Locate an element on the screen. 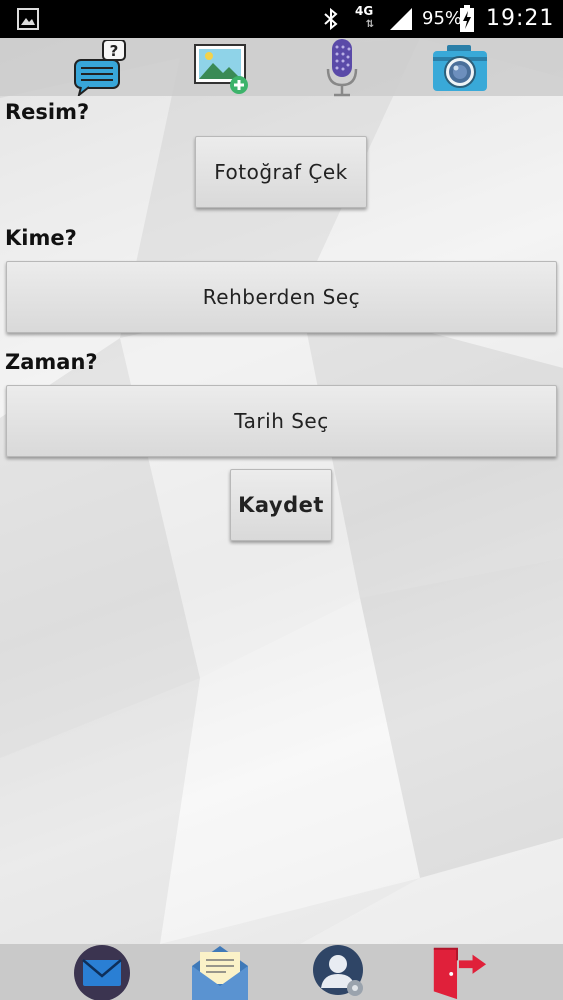 This screenshot has height=1000, width=563. mail-icon is located at coordinates (102, 972).